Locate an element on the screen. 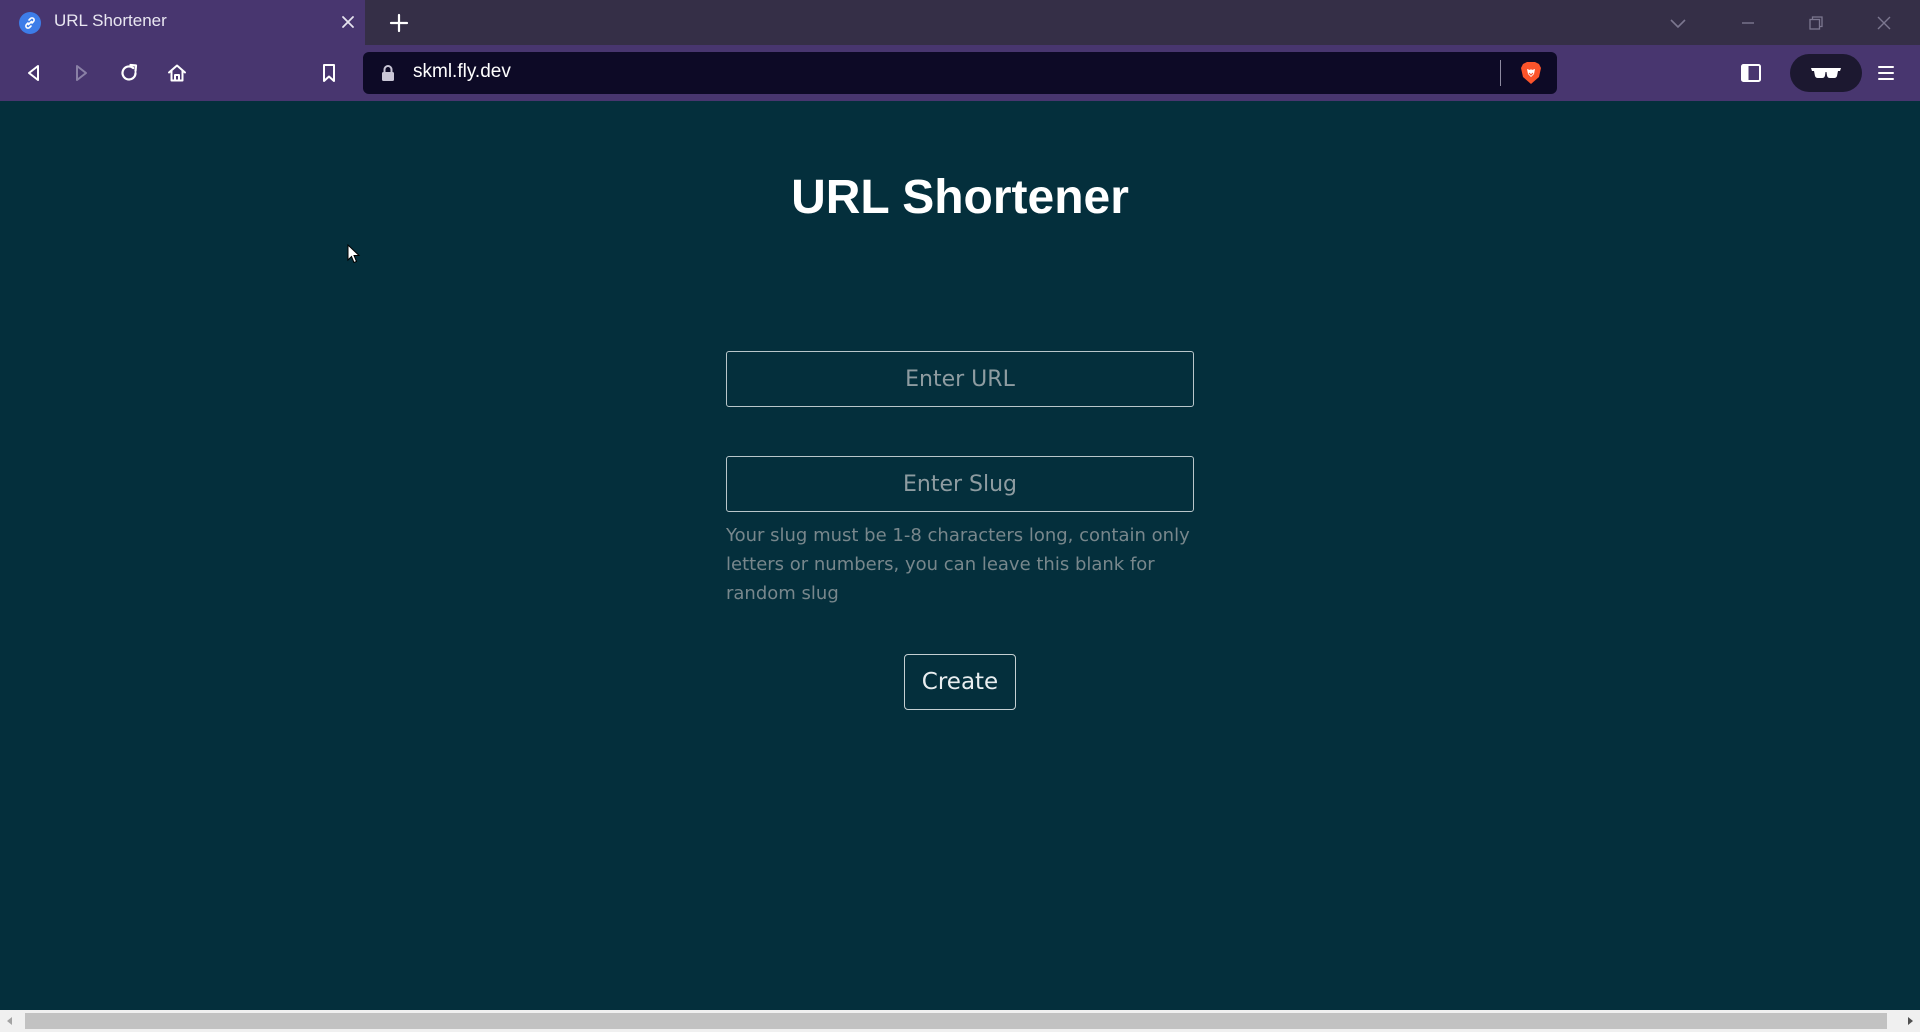  scroll-right-arrow-icon is located at coordinates (1910, 1021).